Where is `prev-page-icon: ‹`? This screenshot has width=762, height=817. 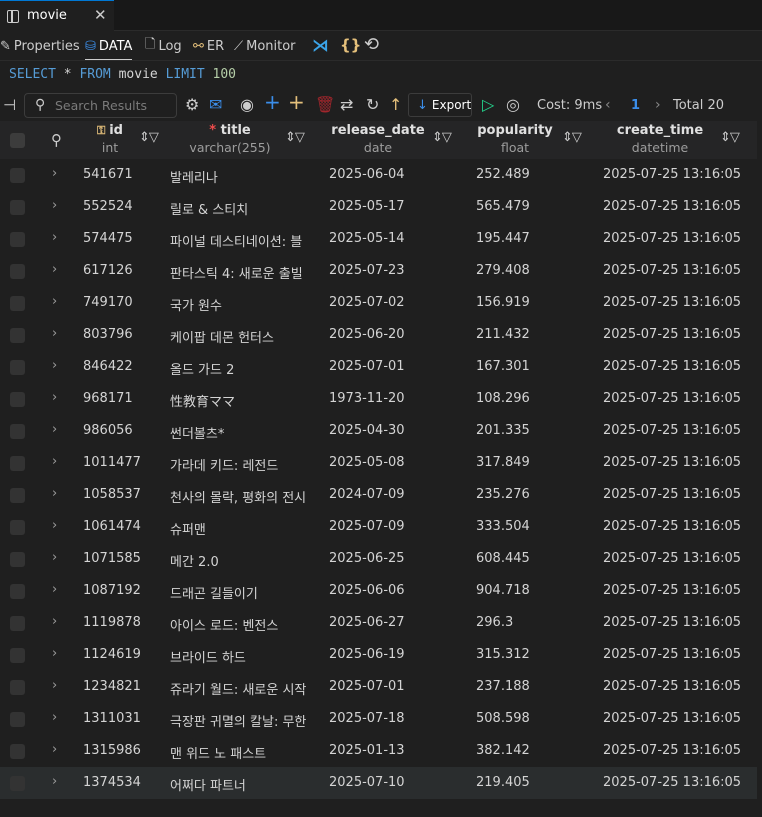
prev-page-icon: ‹ is located at coordinates (608, 105).